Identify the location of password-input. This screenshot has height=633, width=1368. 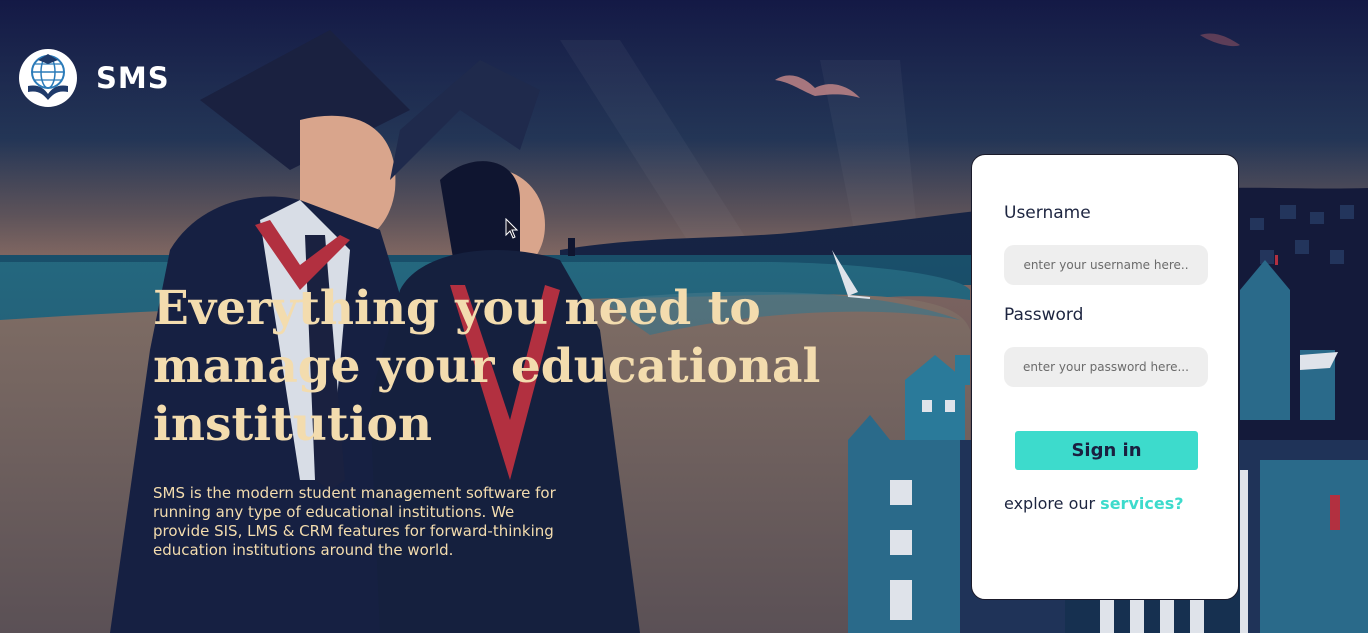
(1106, 367).